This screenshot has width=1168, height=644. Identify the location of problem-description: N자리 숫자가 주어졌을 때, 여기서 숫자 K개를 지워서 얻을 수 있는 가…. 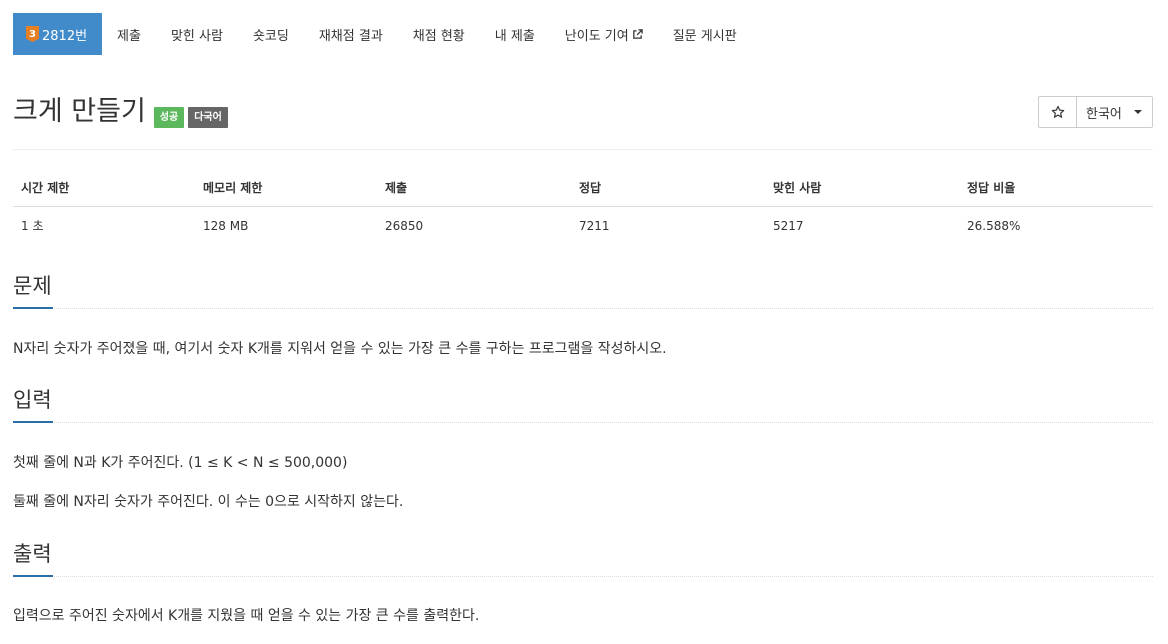
(340, 349).